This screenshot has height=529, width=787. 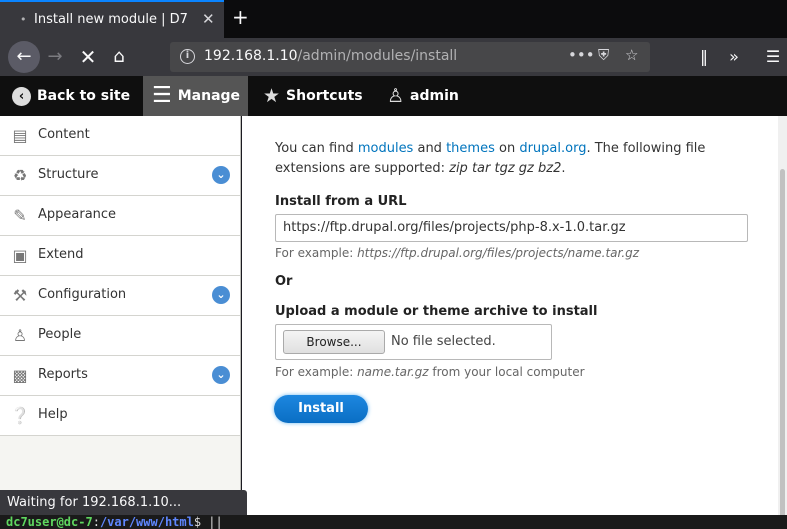 What do you see at coordinates (316, 253) in the screenshot?
I see `url-example-prefix: For example:` at bounding box center [316, 253].